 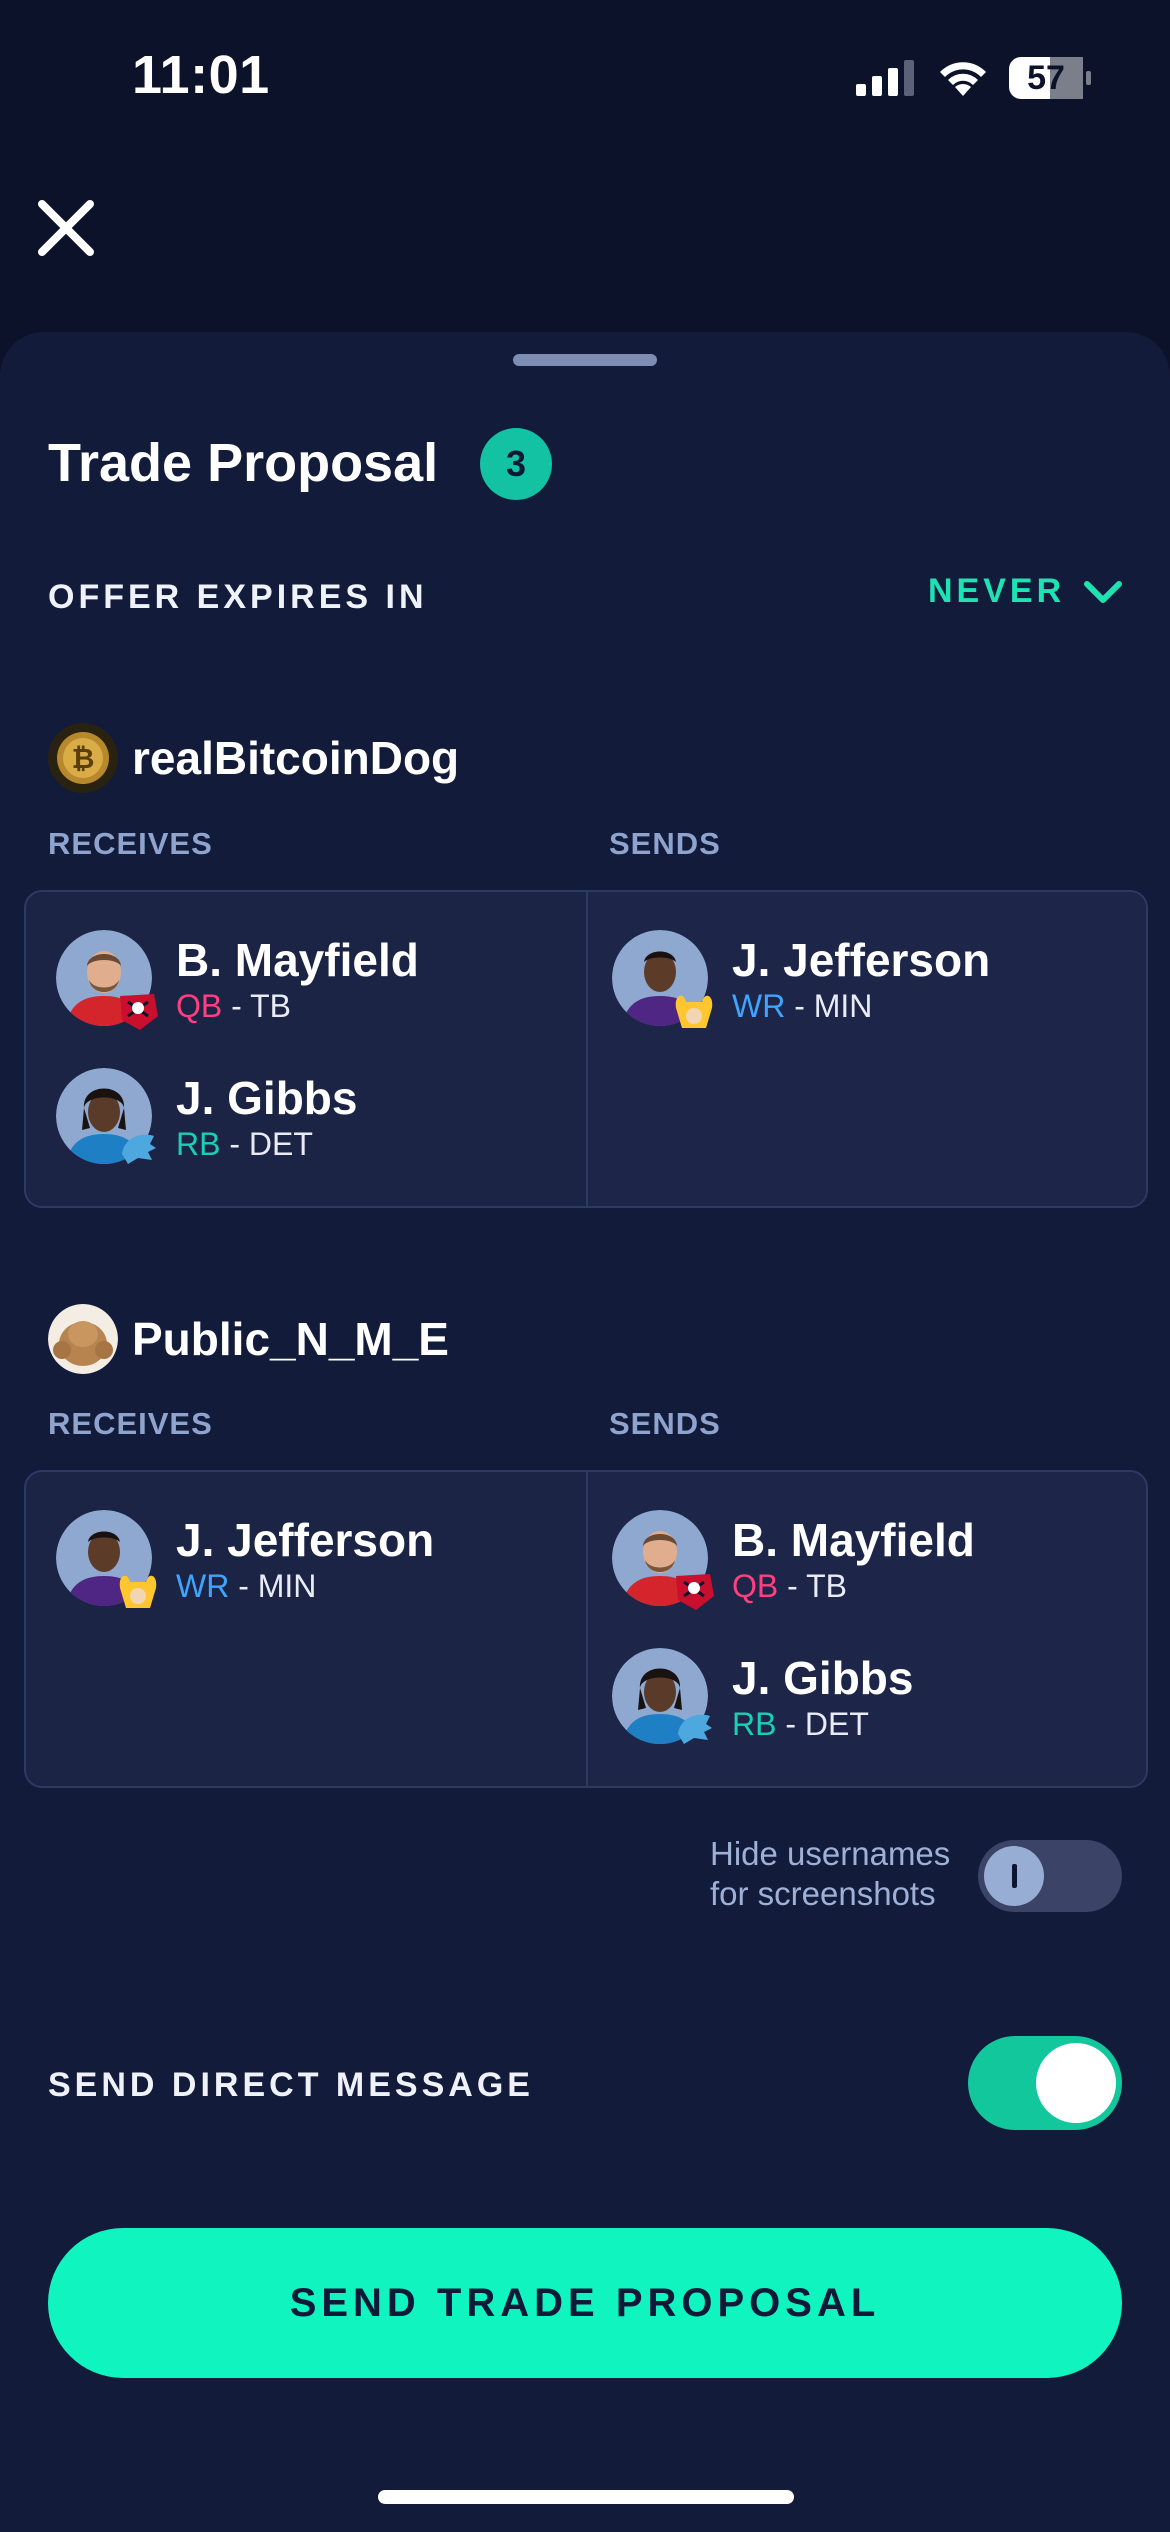 What do you see at coordinates (830, 1853) in the screenshot?
I see `hide-usernames-line1: Hide usernames` at bounding box center [830, 1853].